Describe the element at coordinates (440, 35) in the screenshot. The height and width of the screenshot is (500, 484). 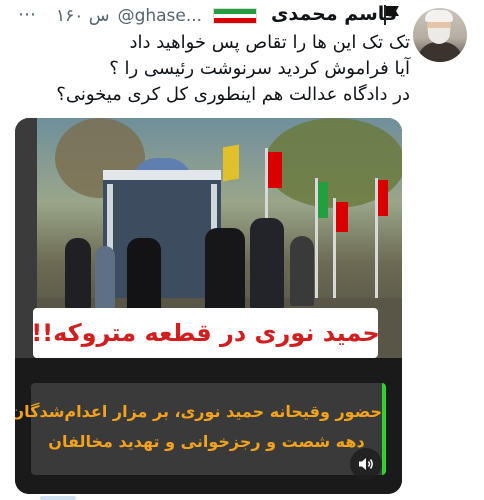
I see `avatar` at that location.